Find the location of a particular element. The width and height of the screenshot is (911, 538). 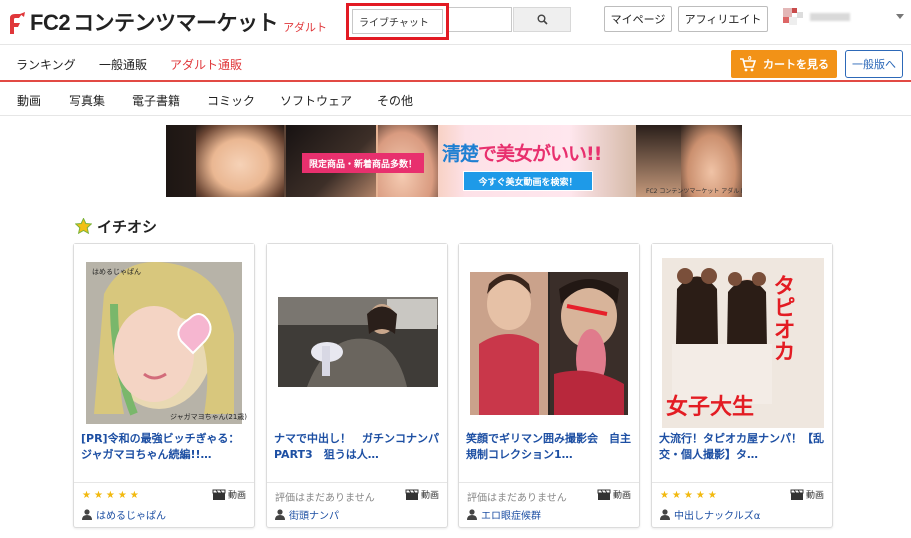

svg-text: ジャガマヨちゃん(21歳) is located at coordinates (208, 416).